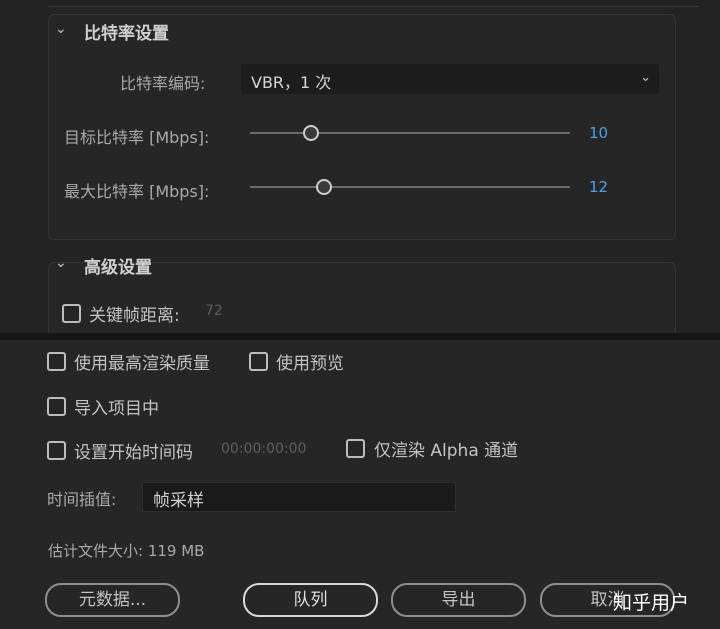  What do you see at coordinates (291, 82) in the screenshot?
I see `bitrate-encoding-value: VBR，1 次` at bounding box center [291, 82].